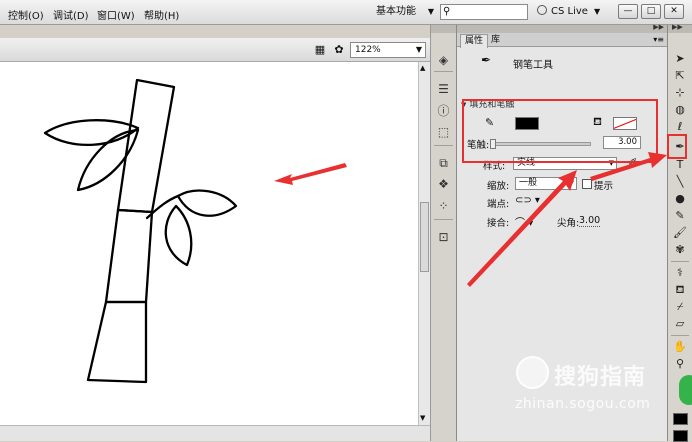 The image size is (692, 442). I want to click on arrow-to-pen-tool, so click(628, 166).